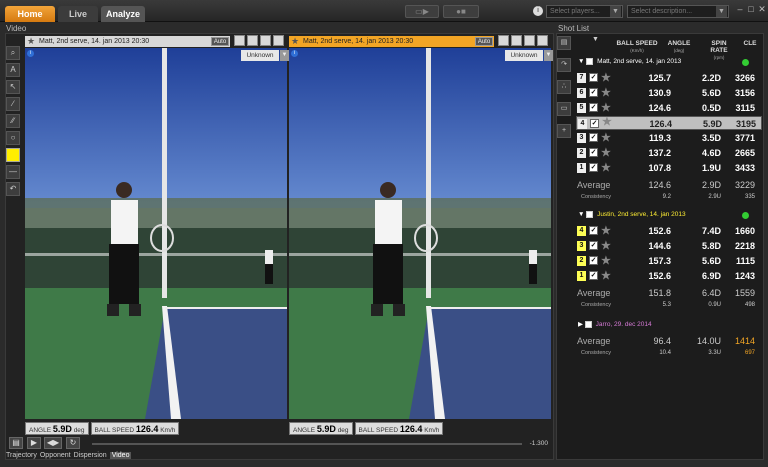  I want to click on col-ball-speed: BALL SPEED (Km/h), so click(637, 47).